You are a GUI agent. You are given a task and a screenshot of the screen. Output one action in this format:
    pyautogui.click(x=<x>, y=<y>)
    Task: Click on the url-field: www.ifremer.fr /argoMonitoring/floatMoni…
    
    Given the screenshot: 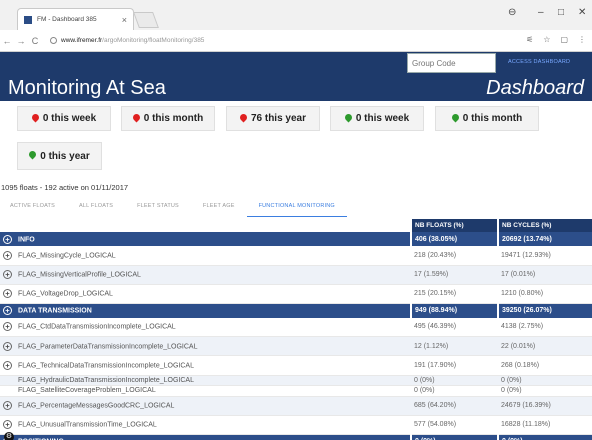 What is the action you would take?
    pyautogui.click(x=127, y=40)
    